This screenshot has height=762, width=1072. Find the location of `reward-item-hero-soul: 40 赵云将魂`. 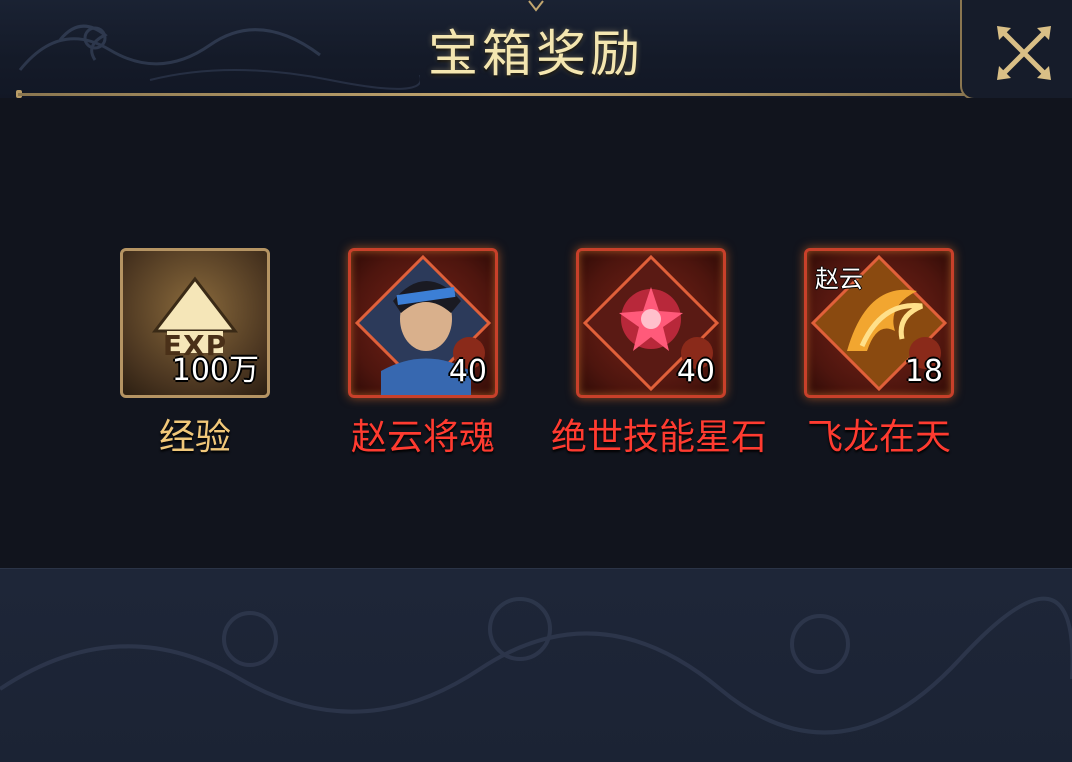

reward-item-hero-soul: 40 赵云将魂 is located at coordinates (423, 354).